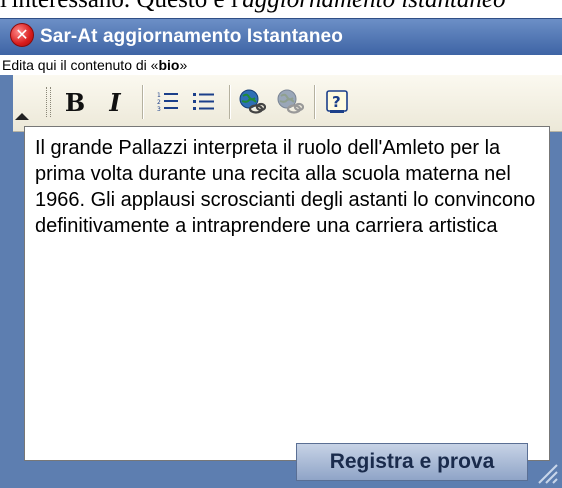 The image size is (562, 488). I want to click on help-button: ?, so click(338, 102).